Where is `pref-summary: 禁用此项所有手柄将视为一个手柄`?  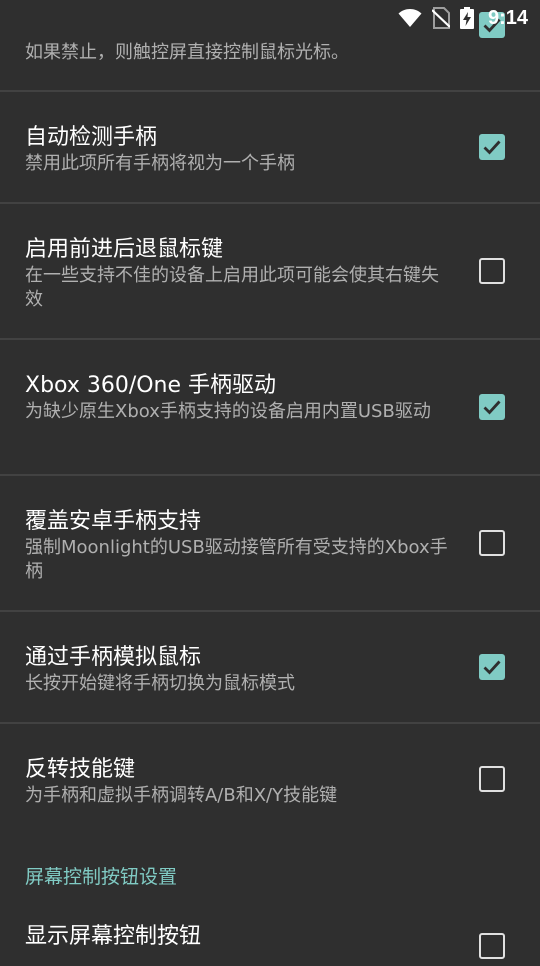 pref-summary: 禁用此项所有手柄将视为一个手柄 is located at coordinates (160, 163).